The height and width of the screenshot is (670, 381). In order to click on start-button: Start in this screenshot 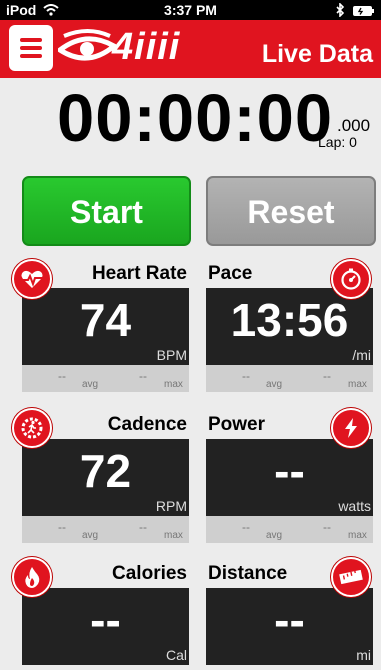, I will do `click(106, 211)`.